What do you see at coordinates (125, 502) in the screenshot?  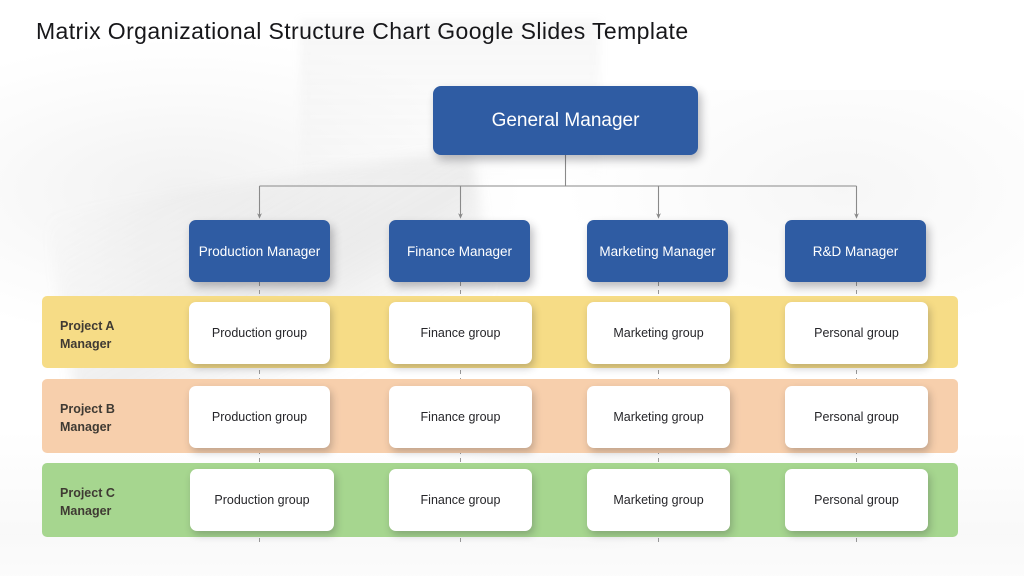 I see `project-label-c: Project C Manager` at bounding box center [125, 502].